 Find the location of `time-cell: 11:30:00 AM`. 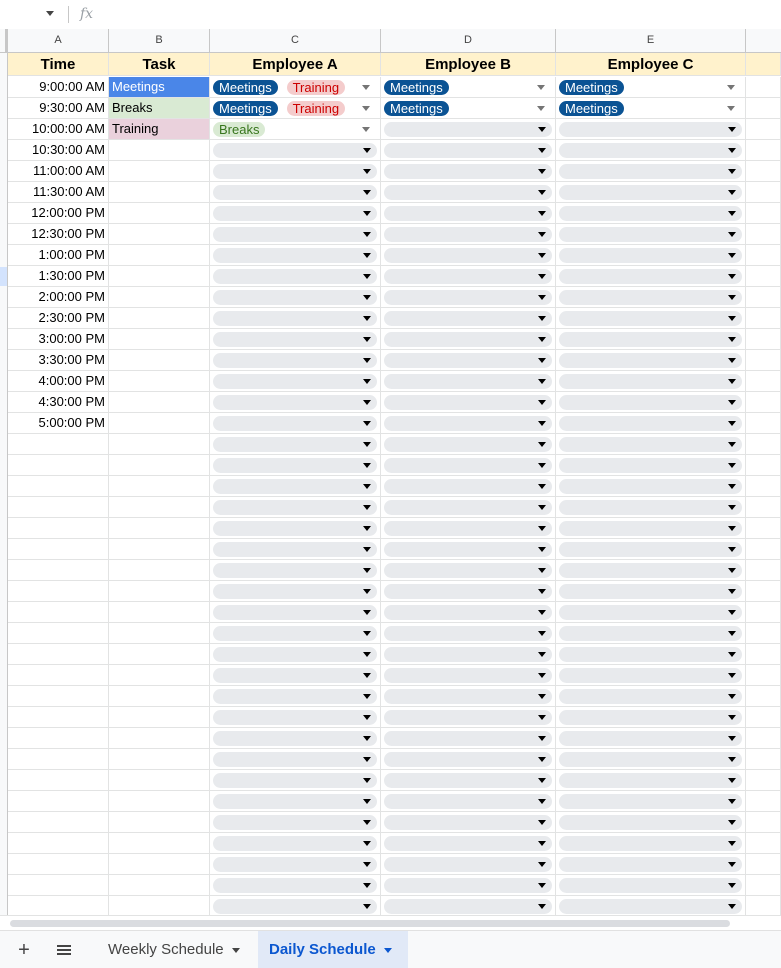

time-cell: 11:30:00 AM is located at coordinates (58, 192).